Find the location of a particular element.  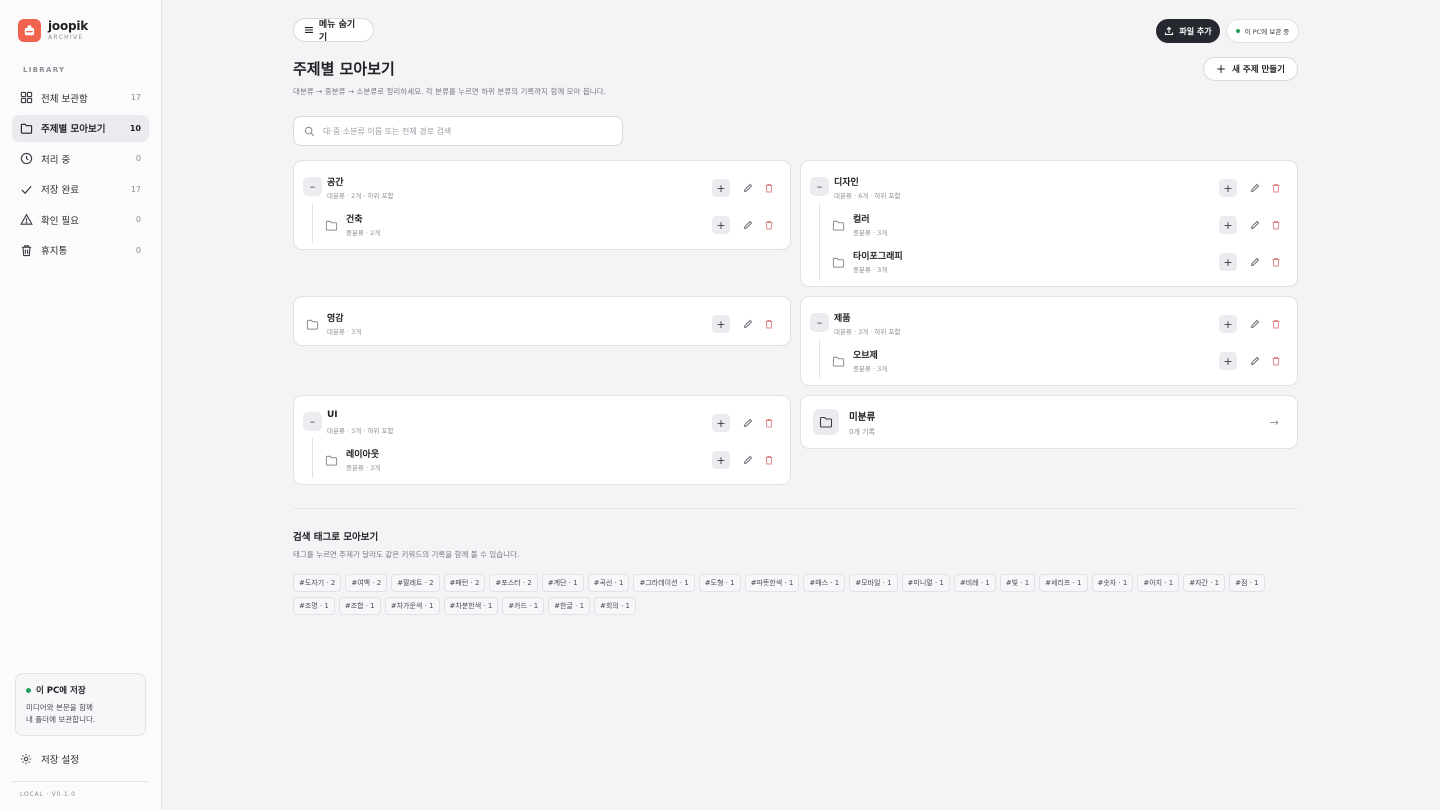

tag-chip: #조합 · 1 is located at coordinates (359, 606).